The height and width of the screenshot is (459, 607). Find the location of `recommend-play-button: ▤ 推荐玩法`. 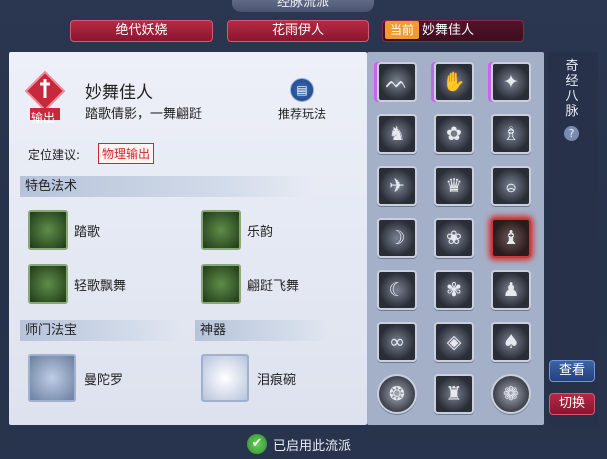

recommend-play-button: ▤ 推荐玩法 is located at coordinates (302, 102).